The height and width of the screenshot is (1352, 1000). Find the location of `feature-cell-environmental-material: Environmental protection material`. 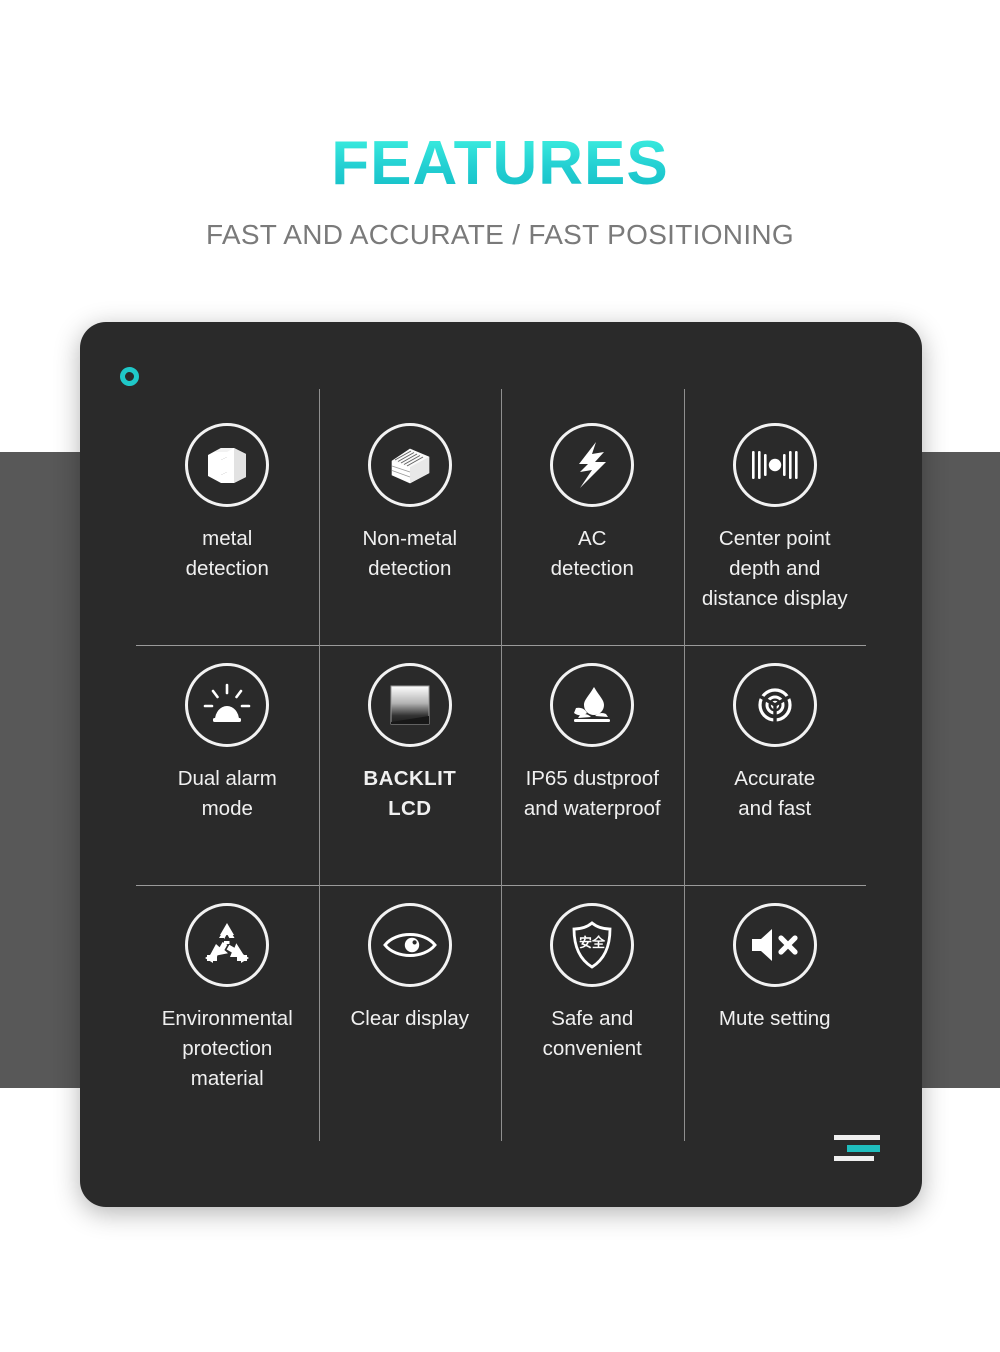

feature-cell-environmental-material: Environmental protection material is located at coordinates (227, 1005).